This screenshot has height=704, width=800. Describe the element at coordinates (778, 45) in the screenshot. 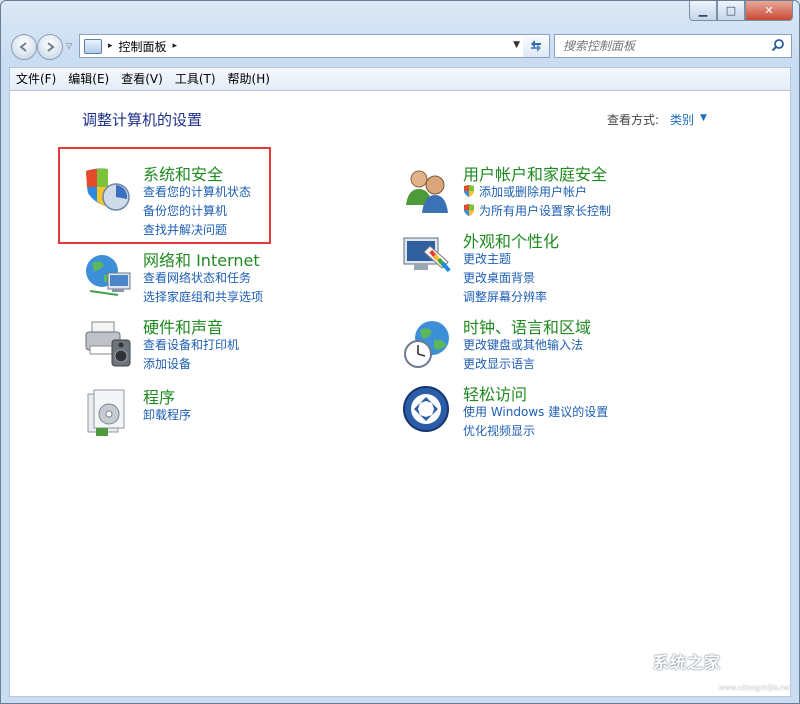

I see `search-icon` at that location.